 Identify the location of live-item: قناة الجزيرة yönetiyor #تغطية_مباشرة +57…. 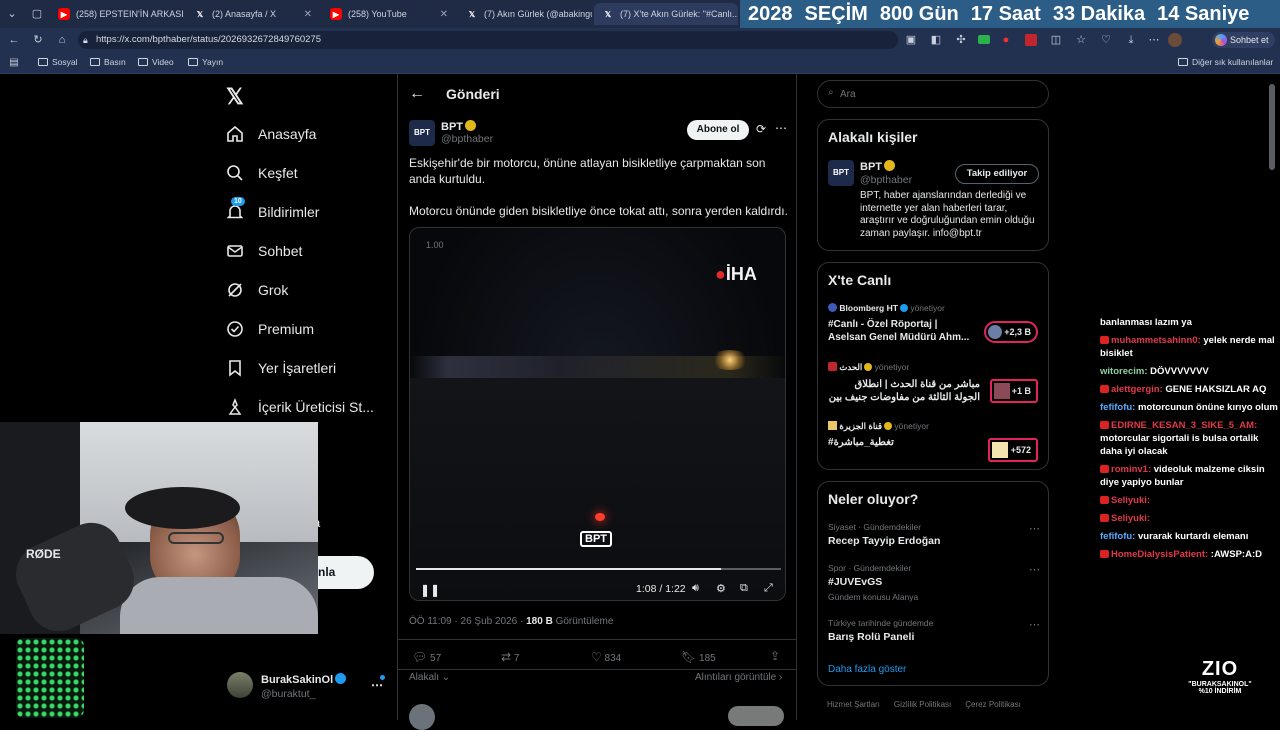
(935, 441).